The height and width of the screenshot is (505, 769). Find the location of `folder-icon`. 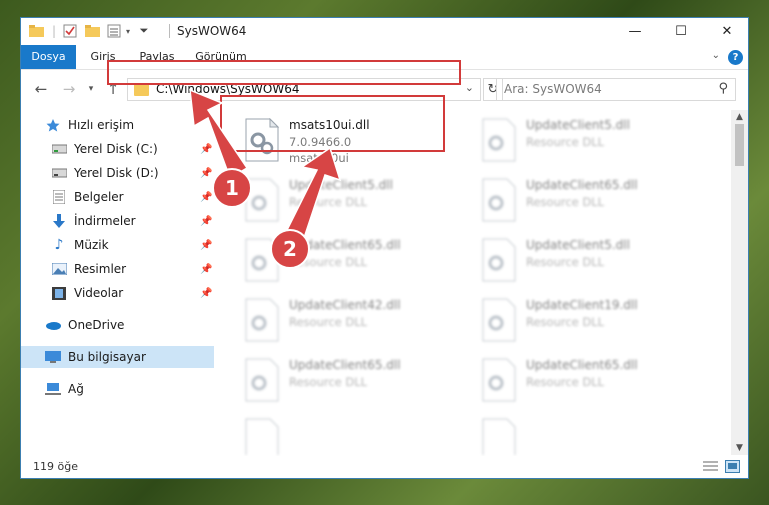

folder-icon is located at coordinates (36, 31).